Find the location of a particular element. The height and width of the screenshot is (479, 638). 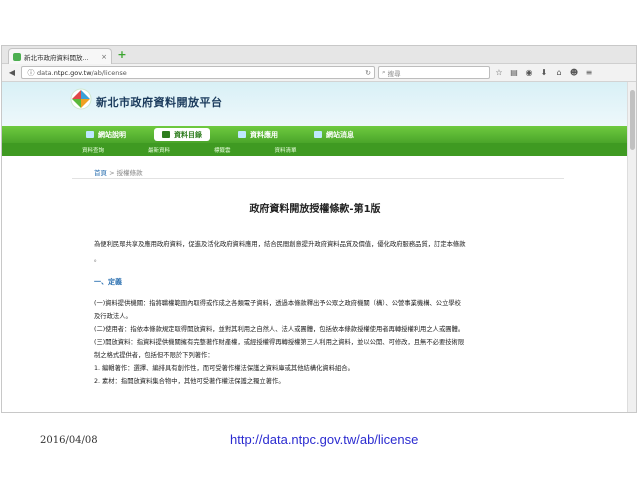

slide-date: 2016/04/08 is located at coordinates (69, 440).